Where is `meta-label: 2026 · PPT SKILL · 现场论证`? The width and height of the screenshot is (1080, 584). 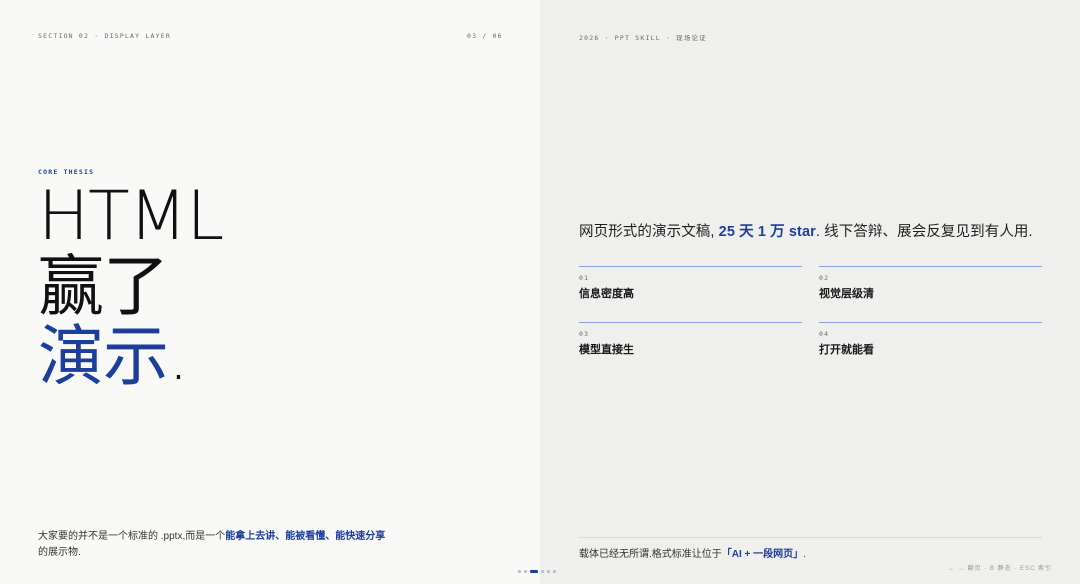
meta-label: 2026 · PPT SKILL · 现场论证 is located at coordinates (643, 38).